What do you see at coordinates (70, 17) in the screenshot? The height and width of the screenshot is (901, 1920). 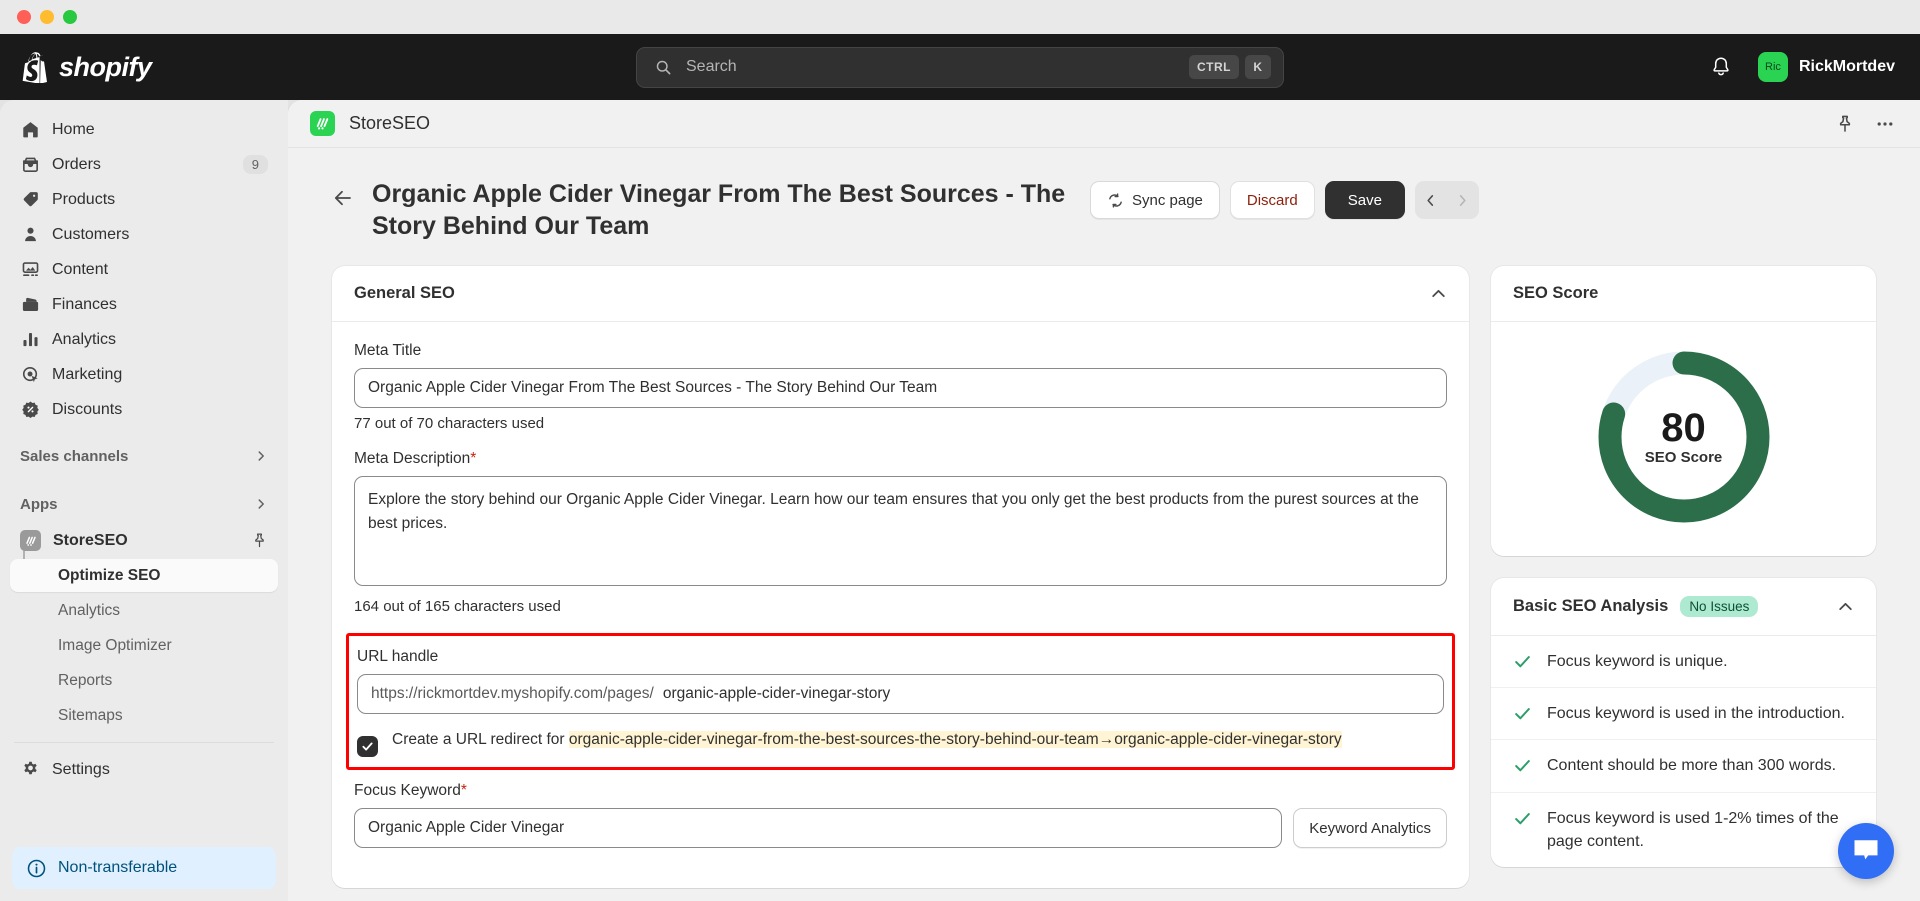 I see `window-maximize-button` at bounding box center [70, 17].